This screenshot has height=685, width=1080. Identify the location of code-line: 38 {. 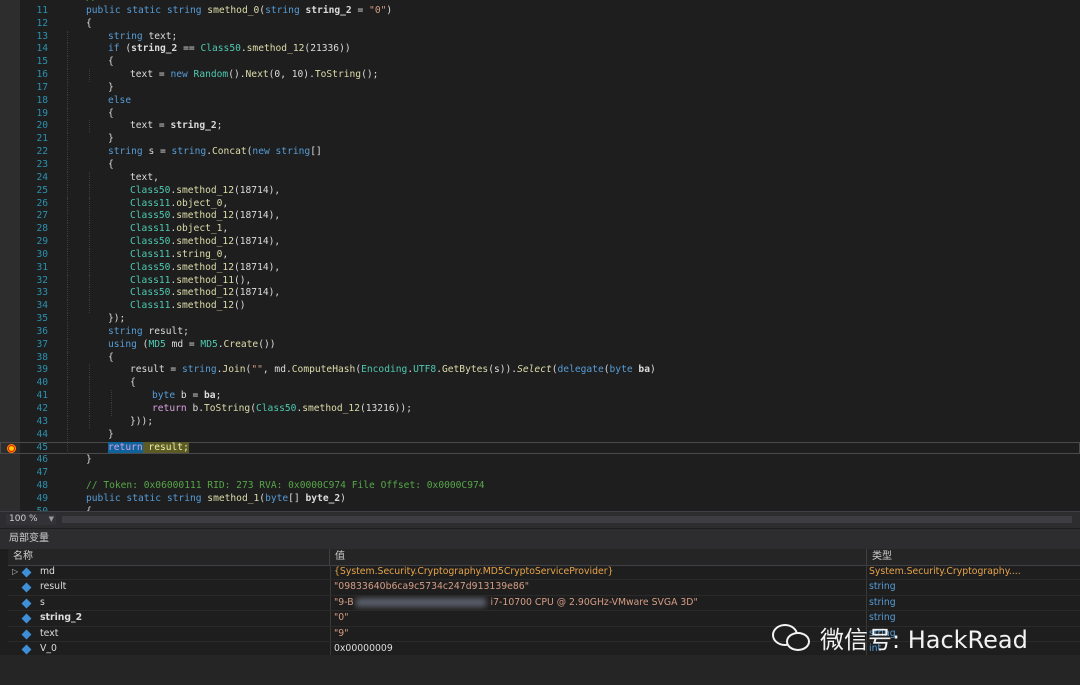
(540, 358).